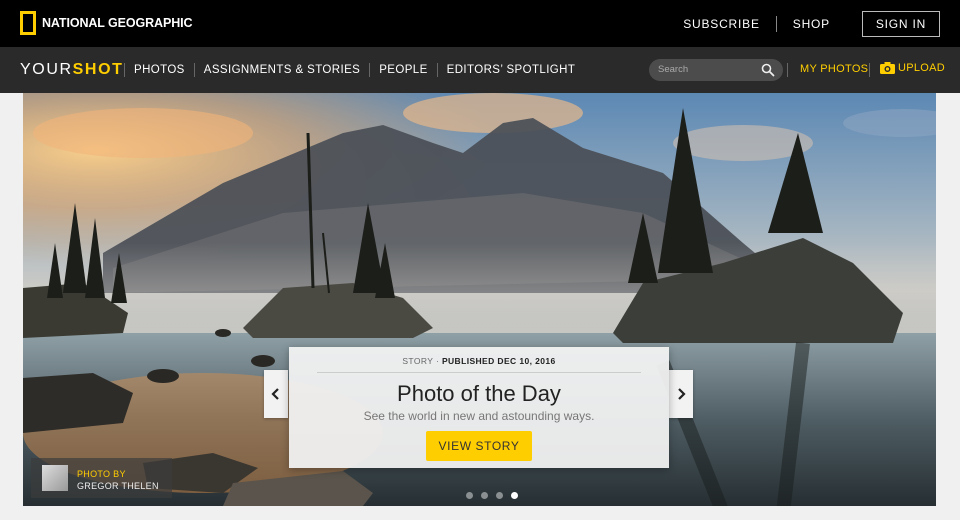  What do you see at coordinates (282, 70) in the screenshot?
I see `nav-item-assignments-stories: ASSIGNMENTS & STORIES` at bounding box center [282, 70].